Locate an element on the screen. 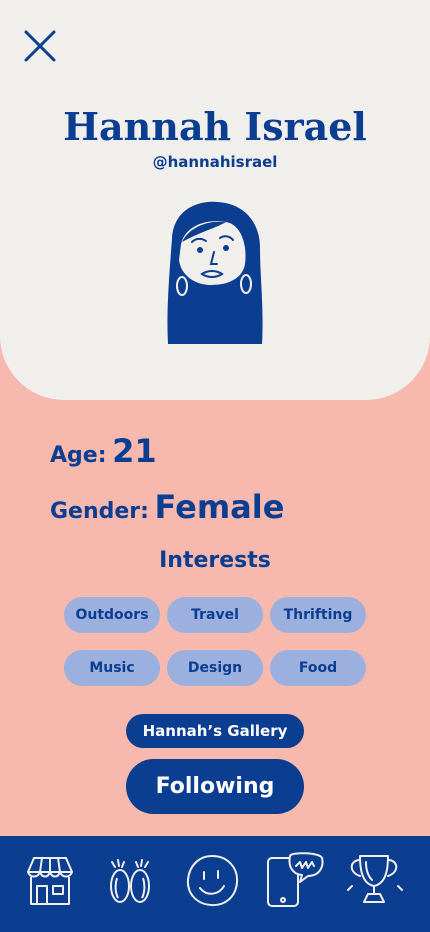 The width and height of the screenshot is (430, 932). bottom-nav is located at coordinates (215, 884).